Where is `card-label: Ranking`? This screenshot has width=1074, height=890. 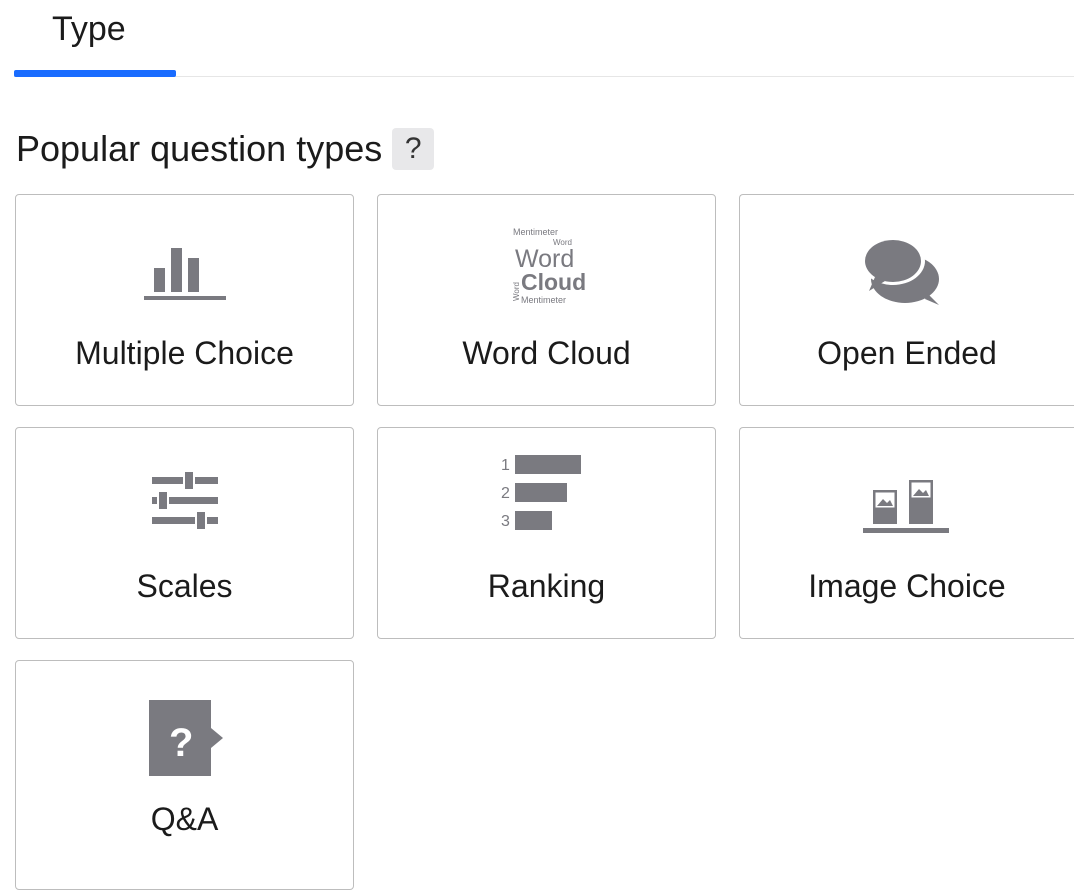
card-label: Ranking is located at coordinates (546, 586).